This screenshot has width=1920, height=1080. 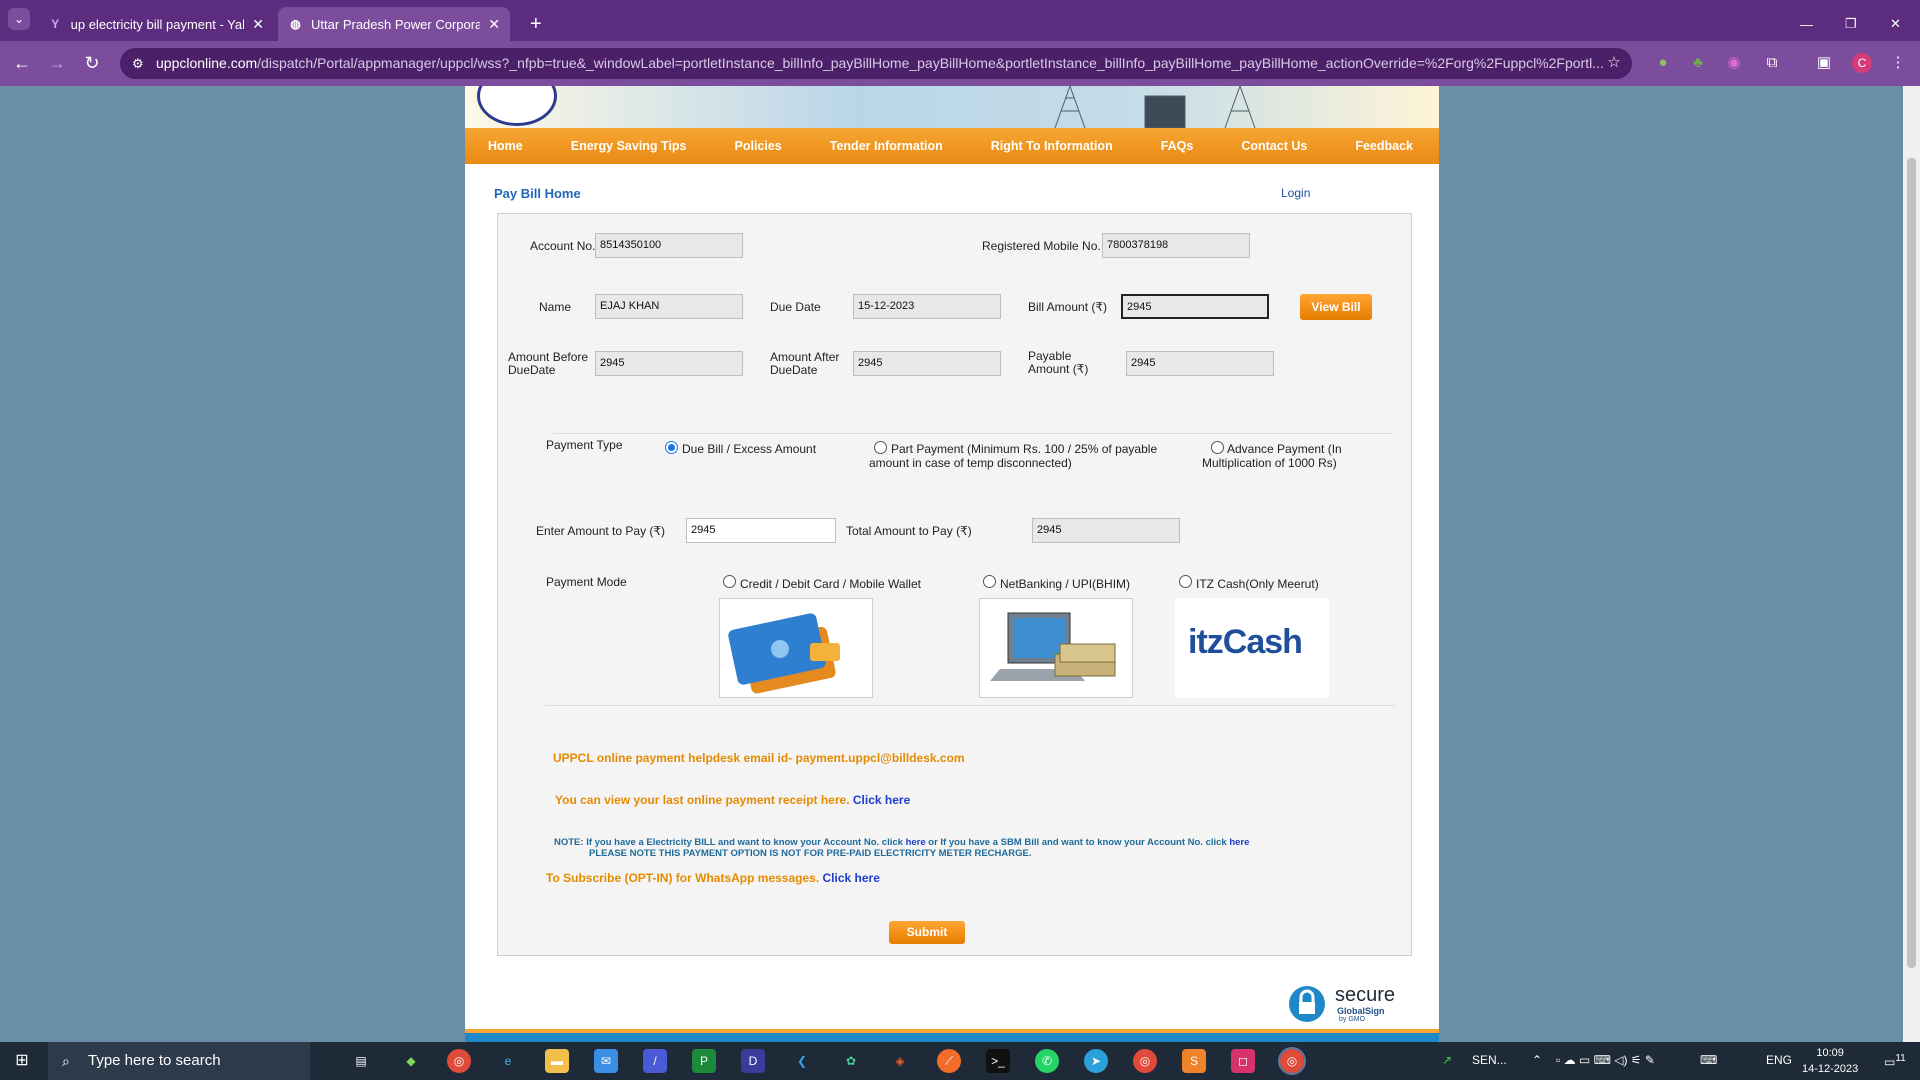 What do you see at coordinates (1195, 306) in the screenshot?
I see `bill-amount-field: 2945` at bounding box center [1195, 306].